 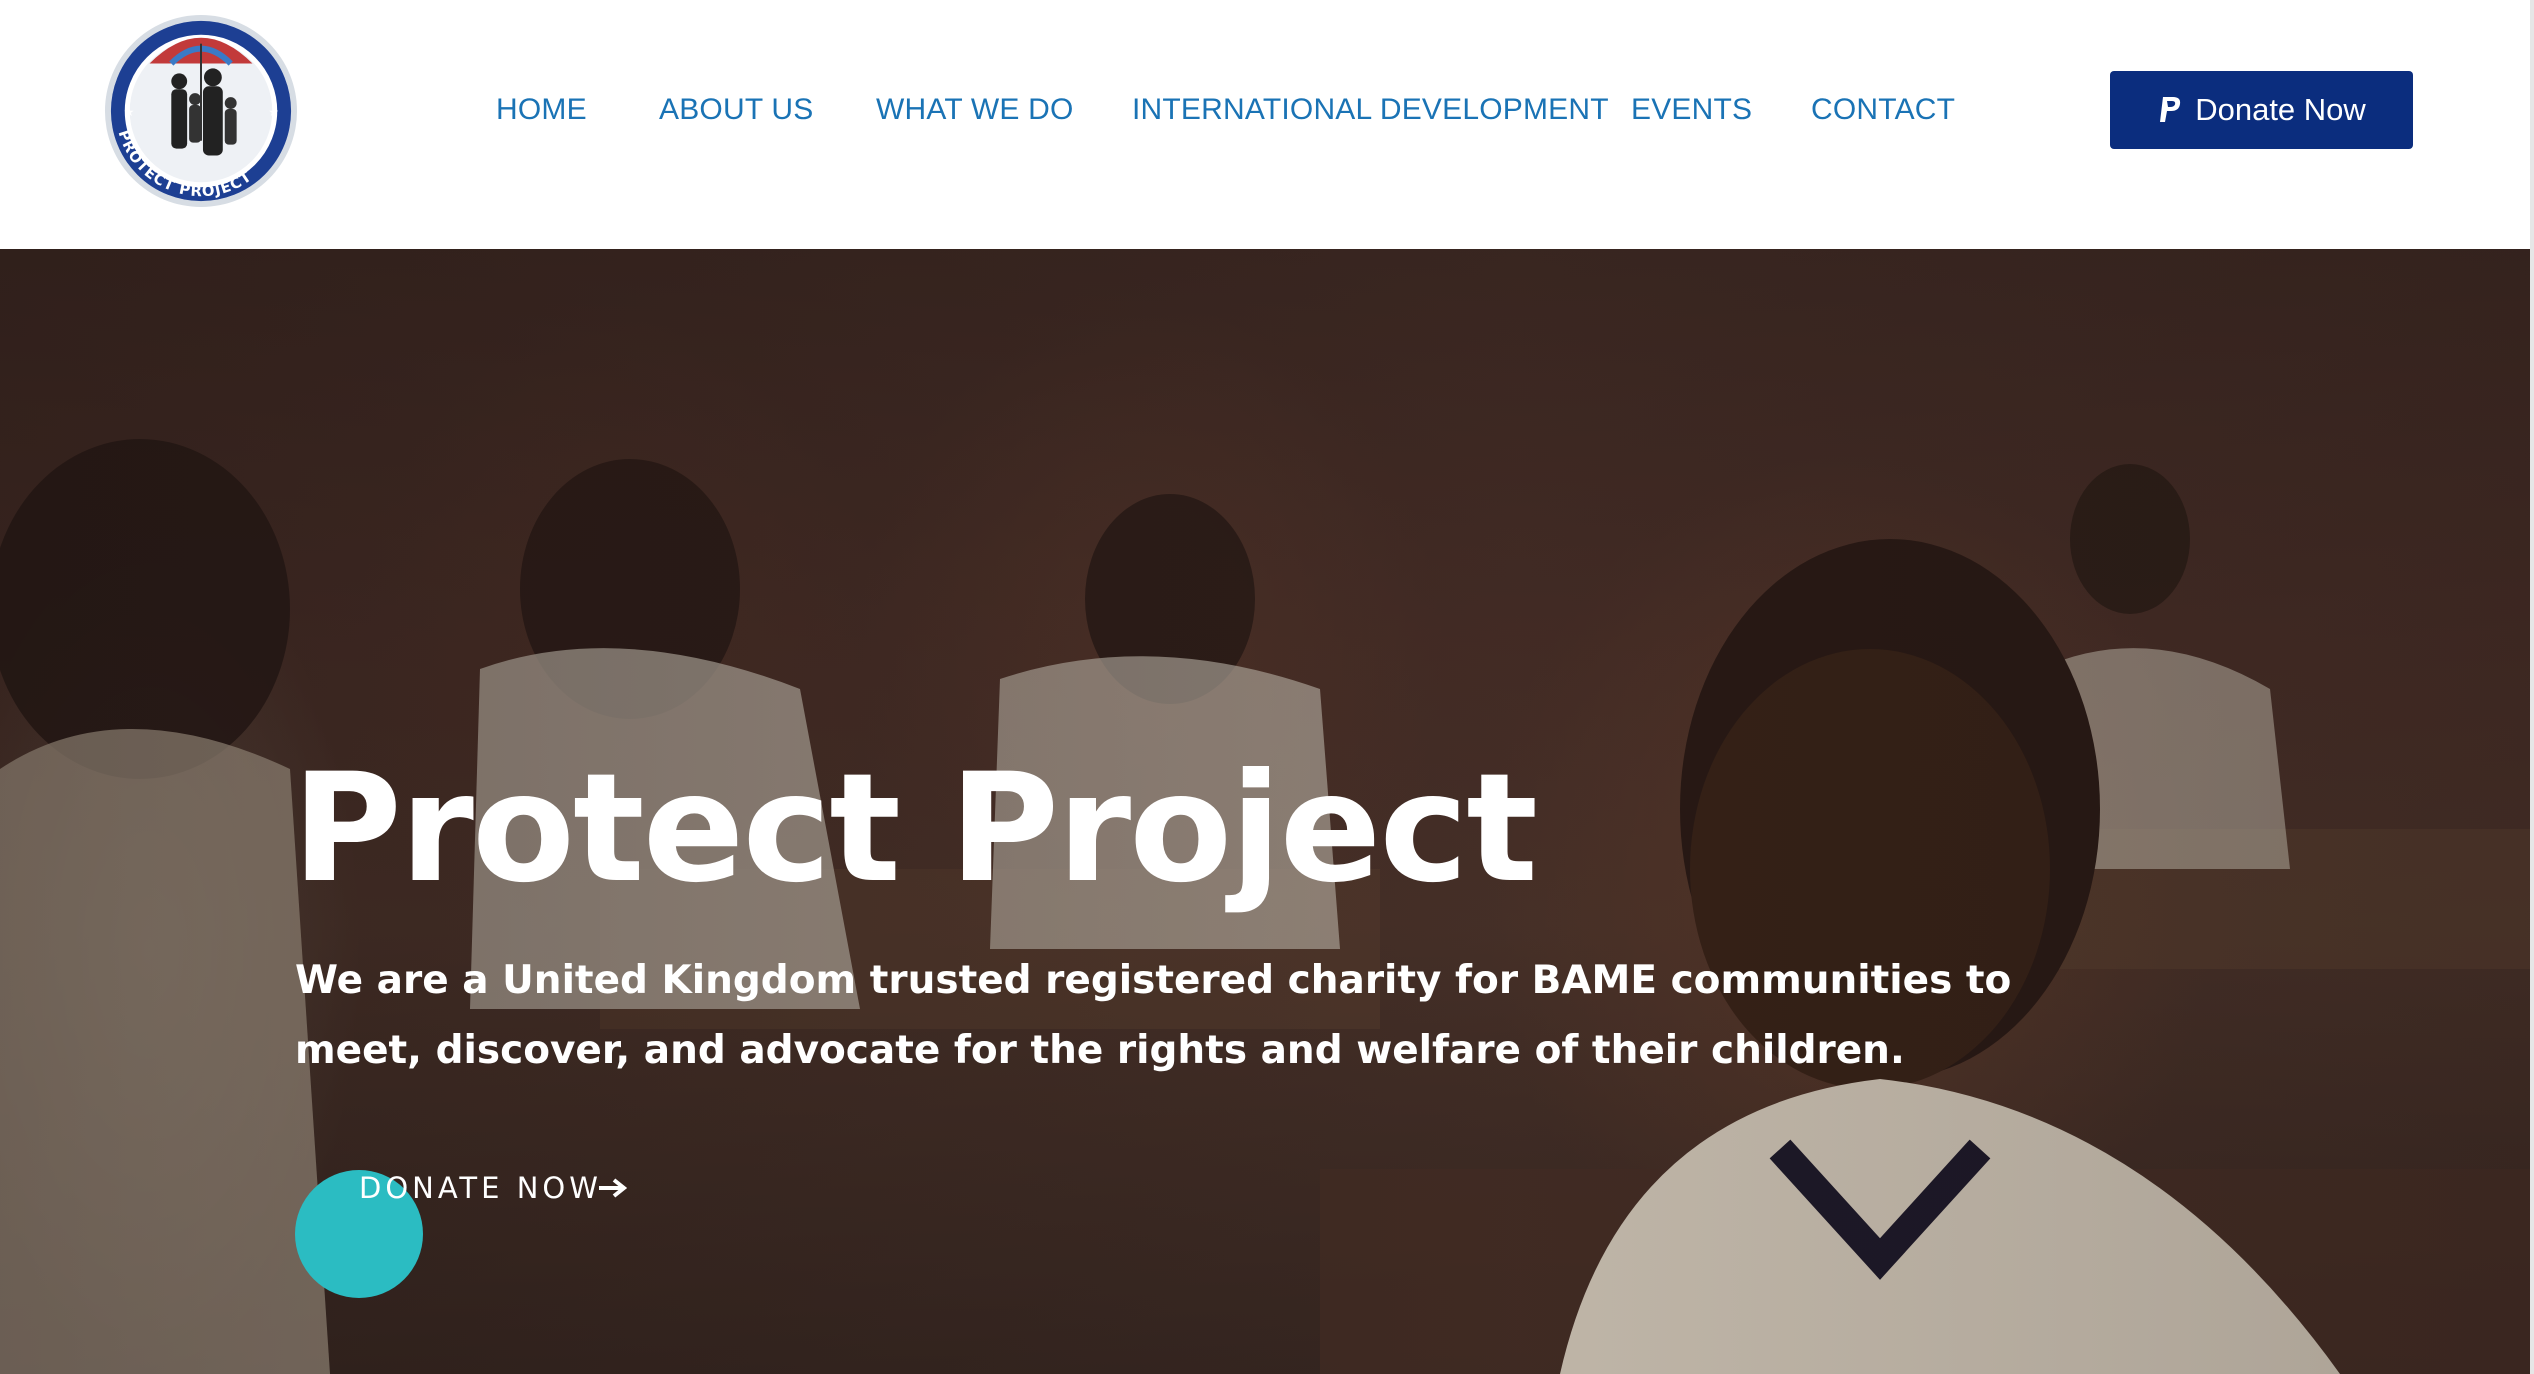 I want to click on donate-now-button-label: Donate Now, so click(x=2280, y=109).